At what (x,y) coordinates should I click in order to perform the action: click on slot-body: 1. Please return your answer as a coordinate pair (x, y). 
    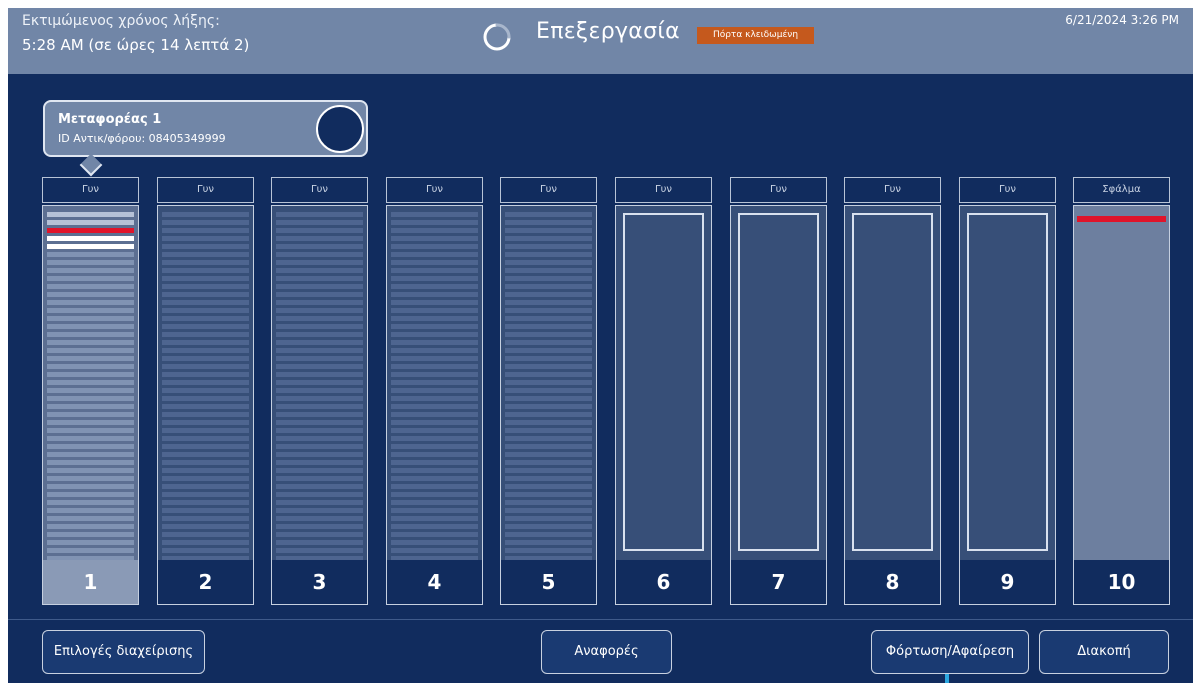
    Looking at the image, I should click on (90, 405).